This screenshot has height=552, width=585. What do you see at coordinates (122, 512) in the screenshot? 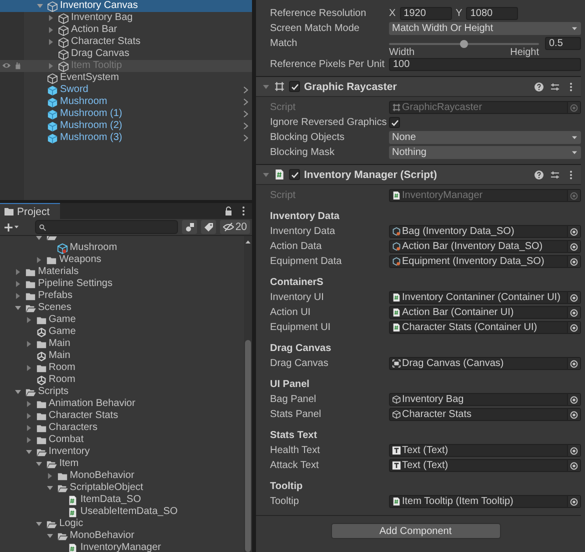
I see `project-item: UseableItemData_SO` at bounding box center [122, 512].